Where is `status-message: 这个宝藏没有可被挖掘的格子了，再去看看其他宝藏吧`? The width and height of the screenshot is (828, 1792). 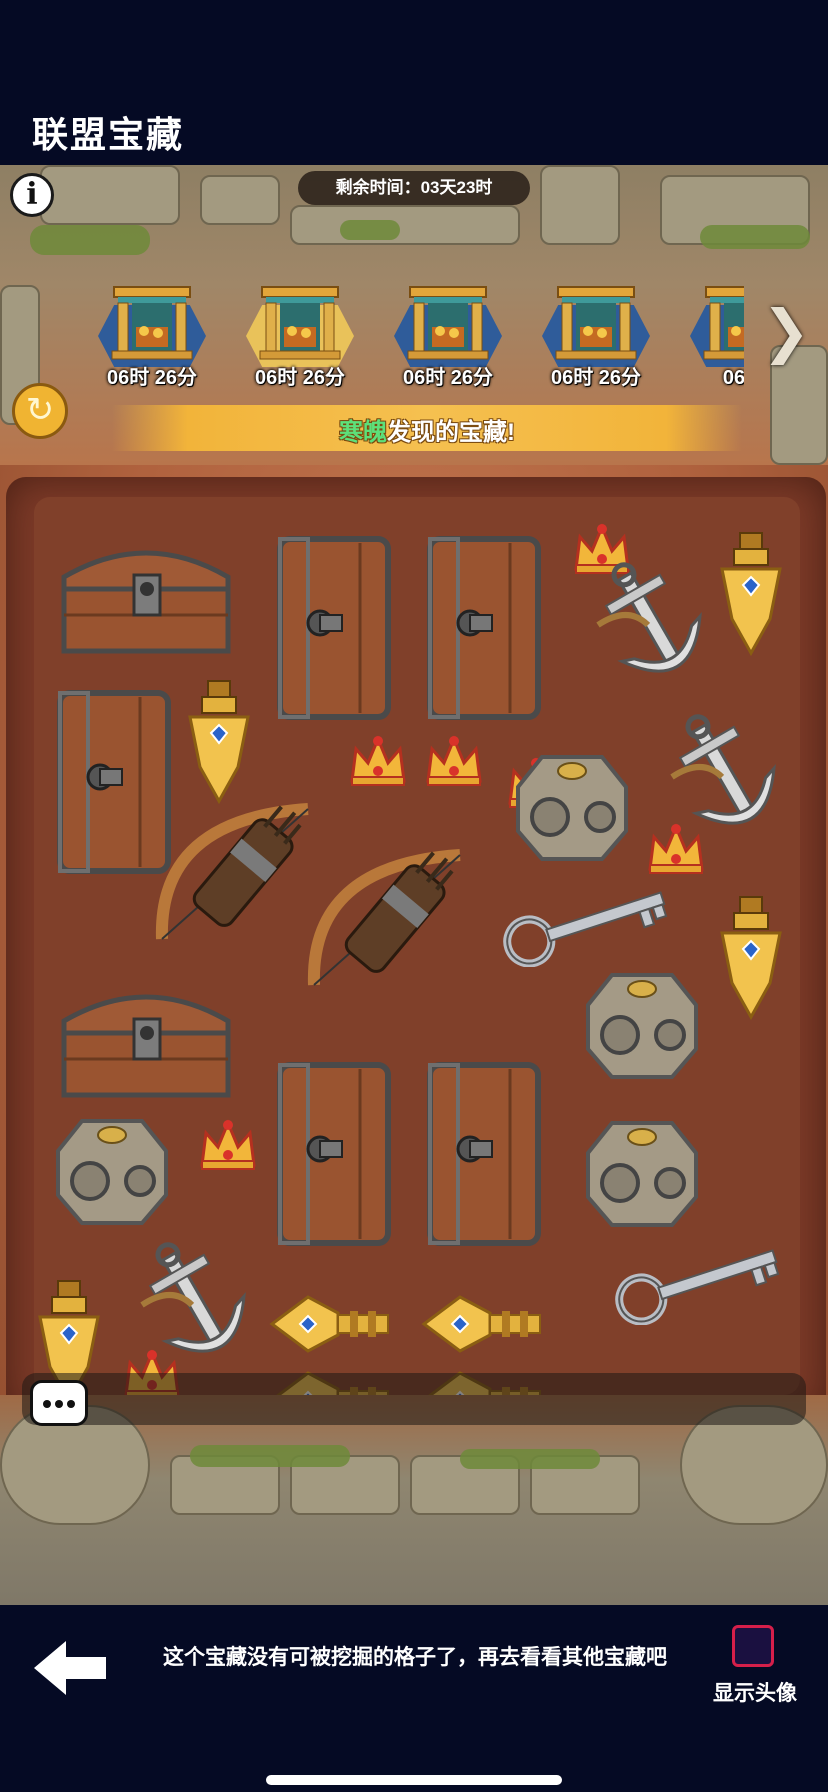 status-message: 这个宝藏没有可被挖掘的格子了，再去看看其他宝藏吧 is located at coordinates (415, 1657).